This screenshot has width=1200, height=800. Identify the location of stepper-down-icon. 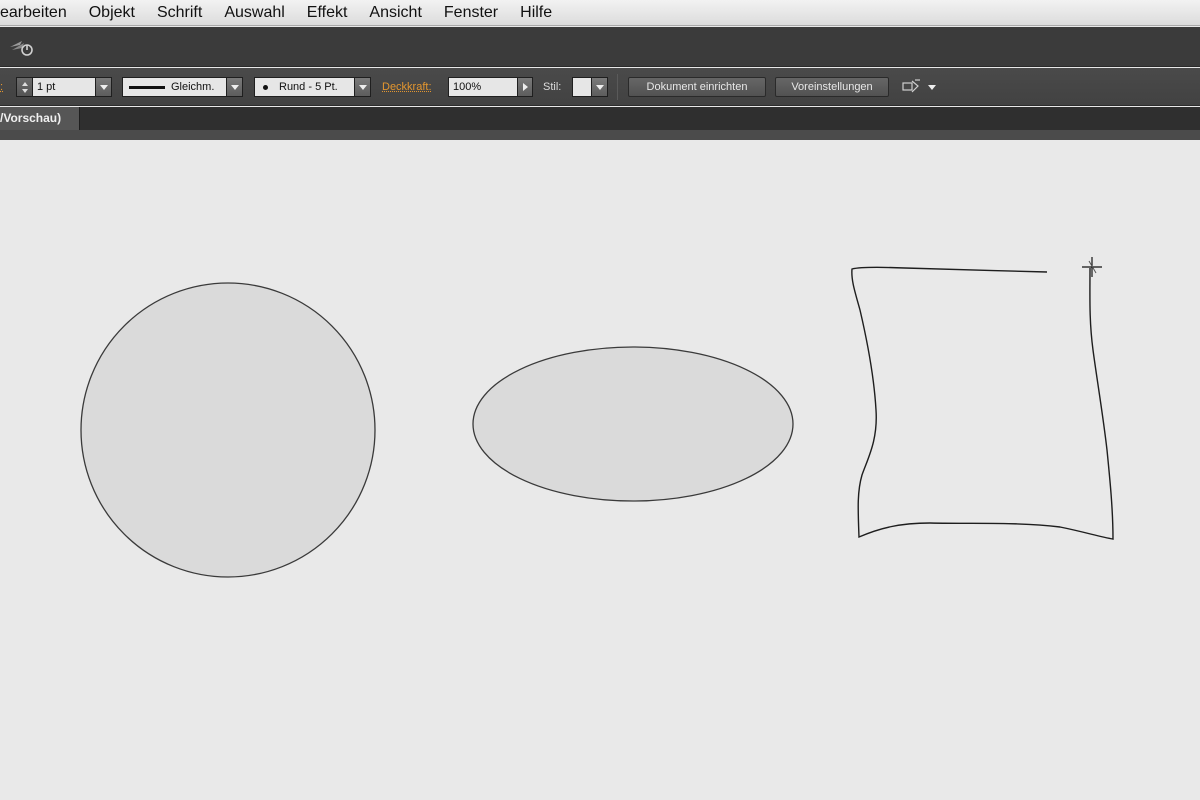
(24, 90).